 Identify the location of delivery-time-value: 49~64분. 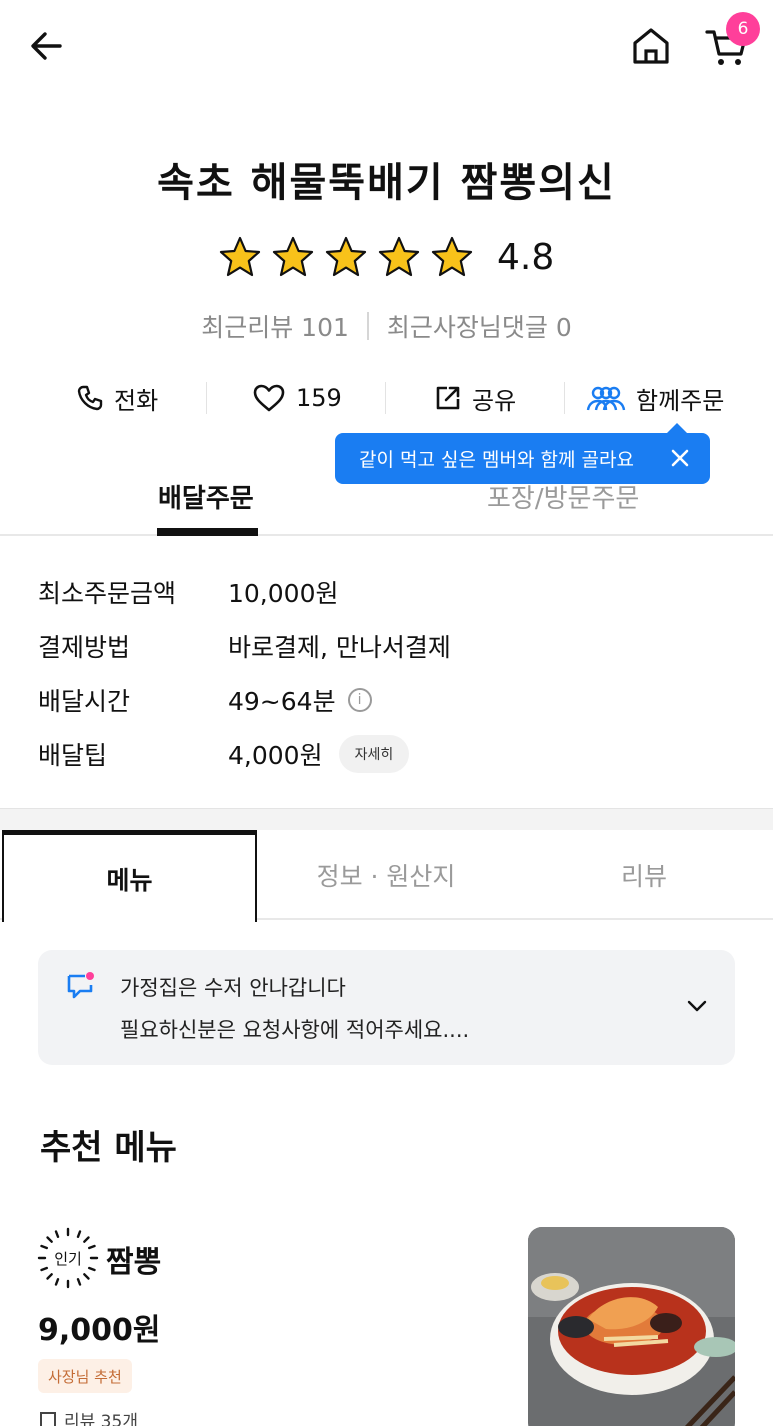
(282, 701).